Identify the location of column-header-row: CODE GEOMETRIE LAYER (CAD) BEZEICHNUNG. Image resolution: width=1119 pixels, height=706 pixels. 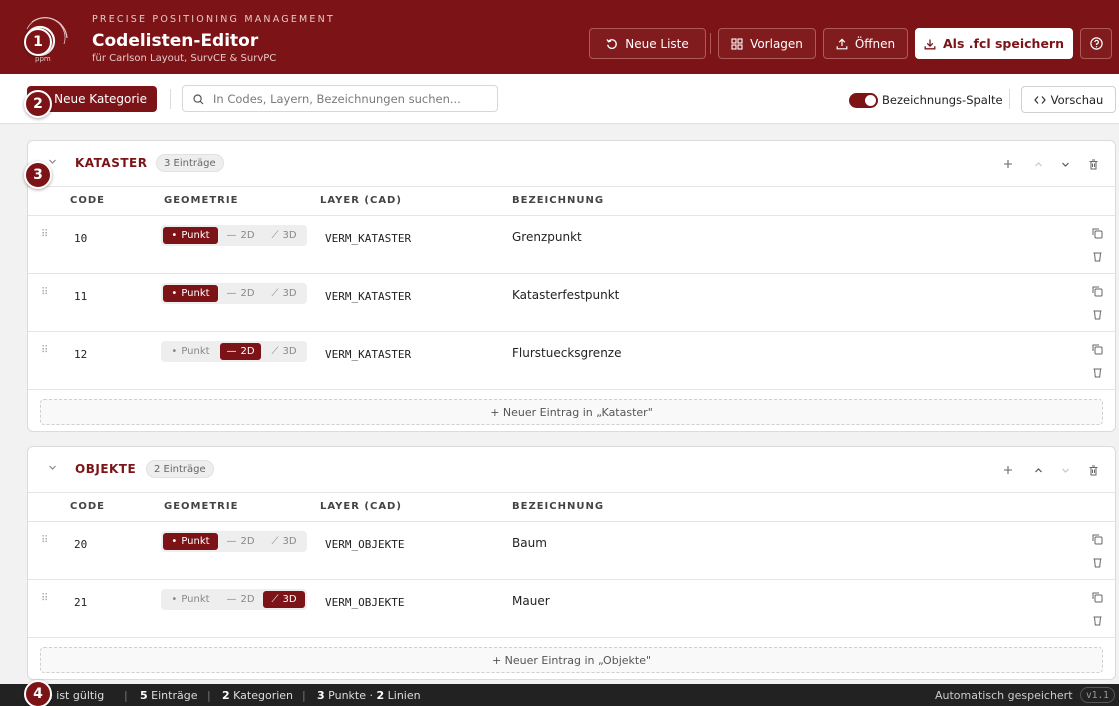
(571, 201).